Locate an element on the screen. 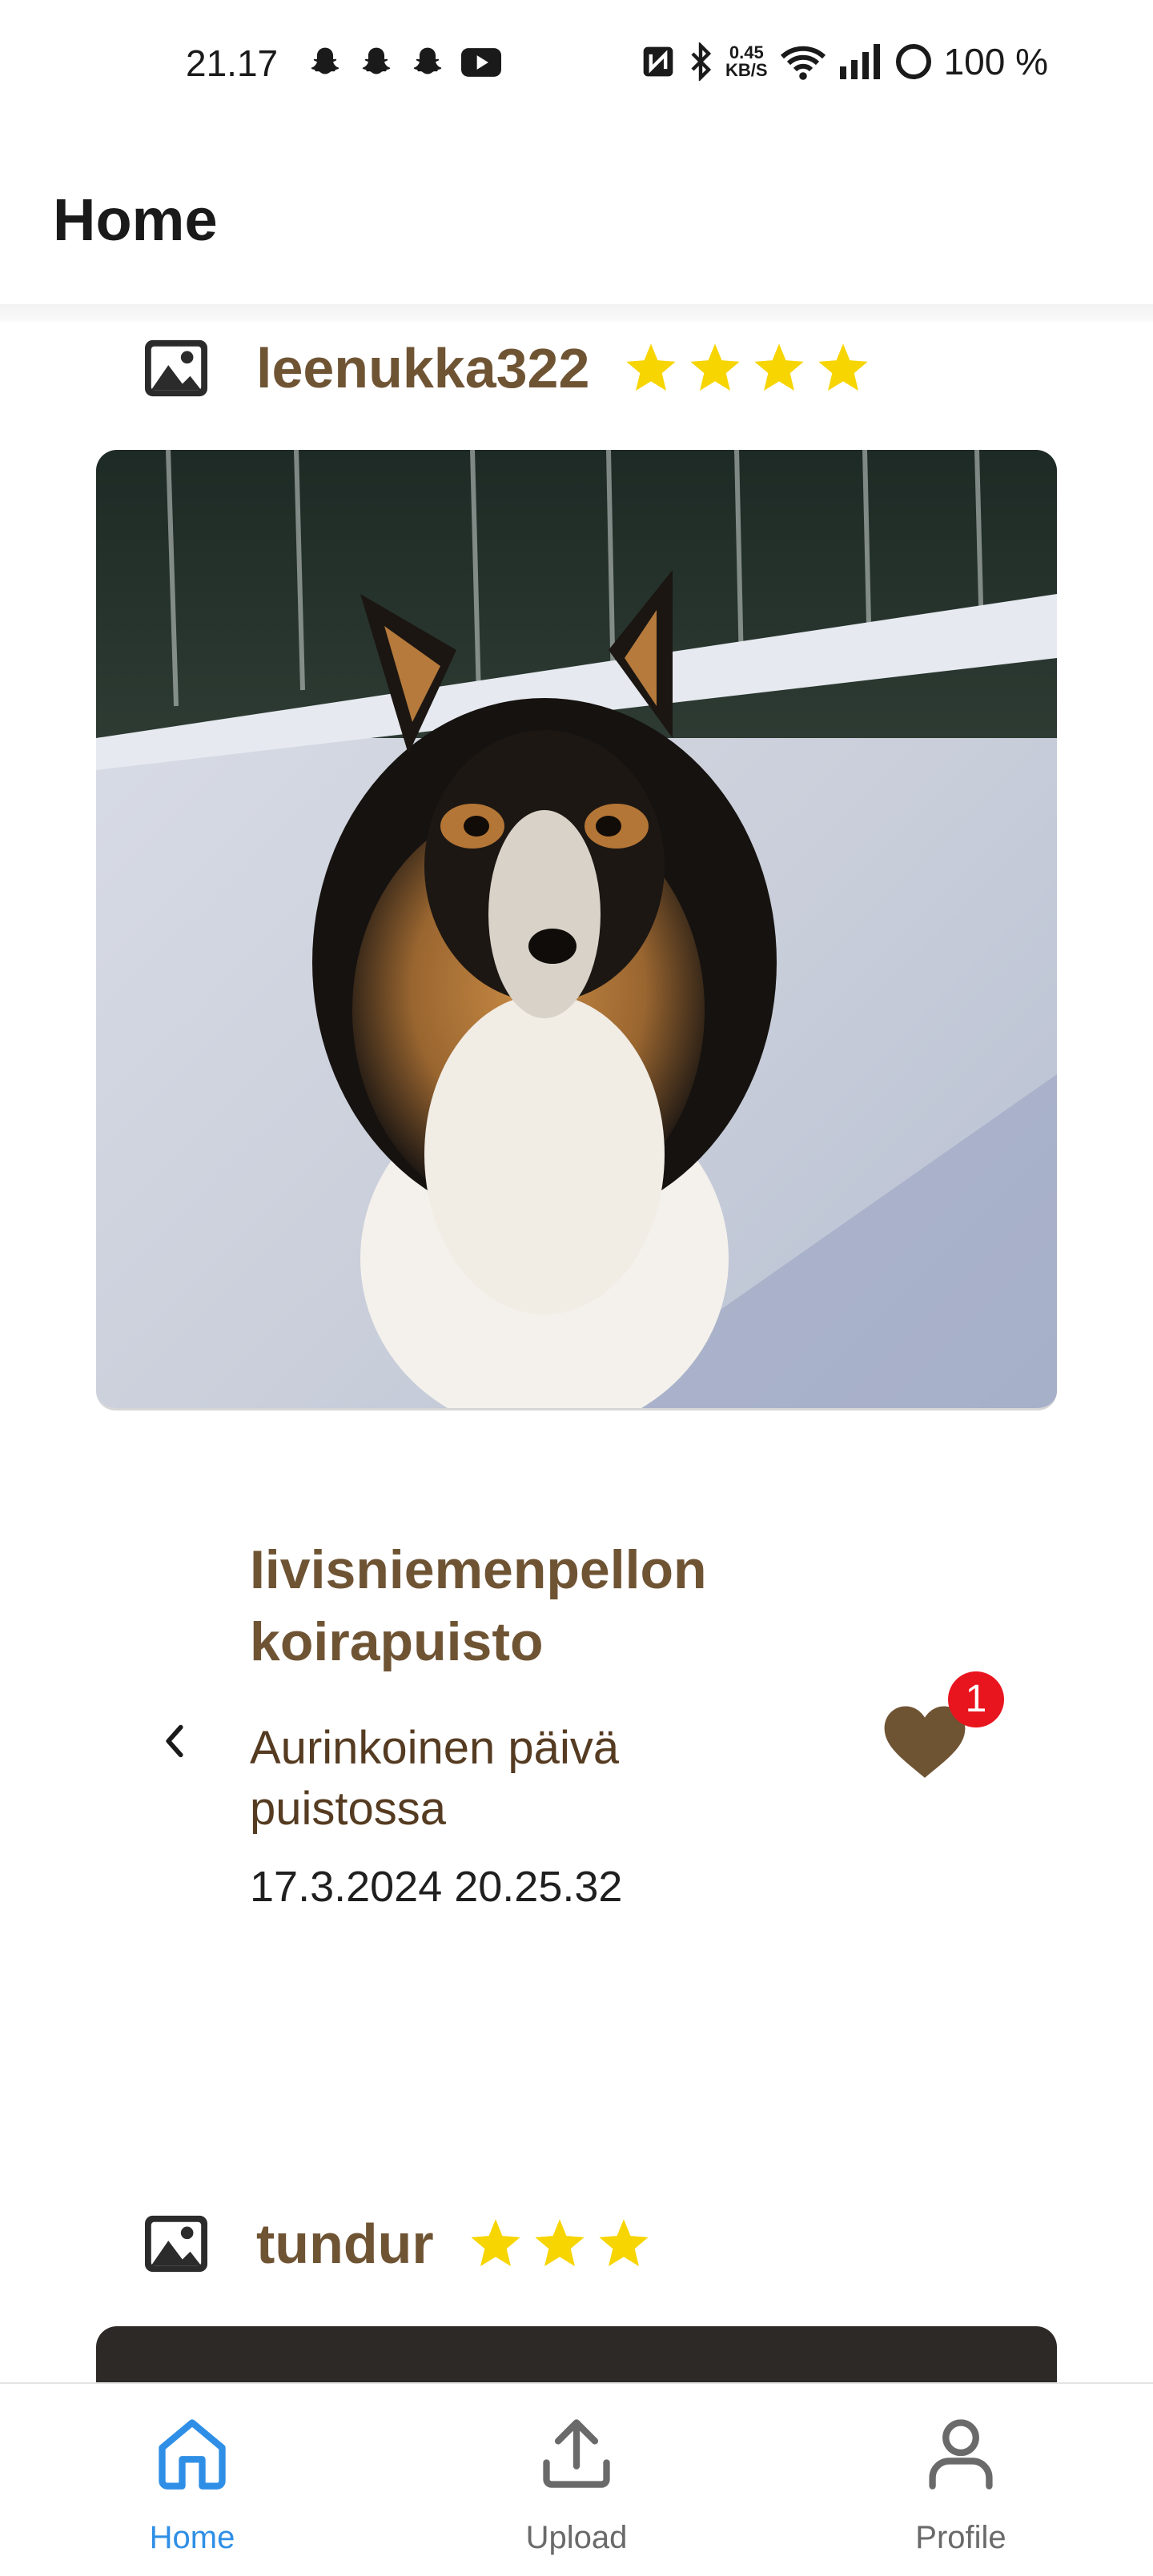 This screenshot has height=2576, width=1153. post-title: Iivisniemenpellon koirapuisto is located at coordinates (478, 1606).